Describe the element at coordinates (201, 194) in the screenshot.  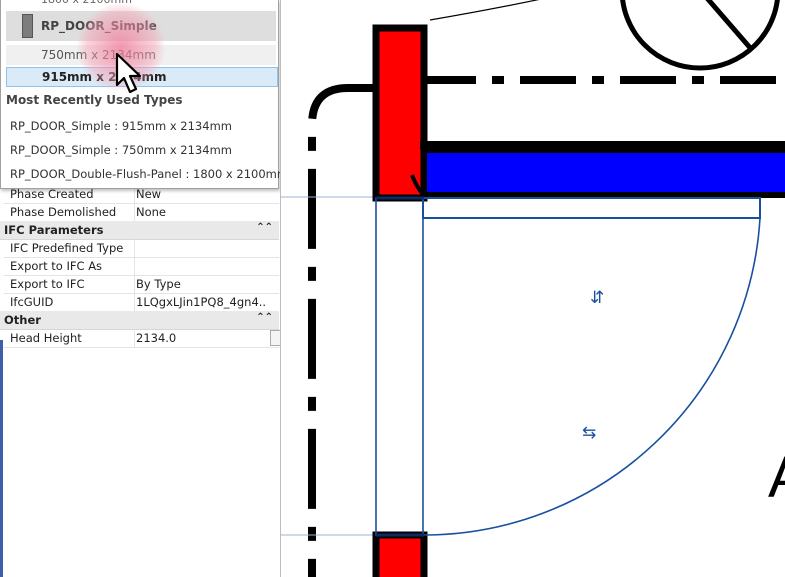
I see `property-value: New` at that location.